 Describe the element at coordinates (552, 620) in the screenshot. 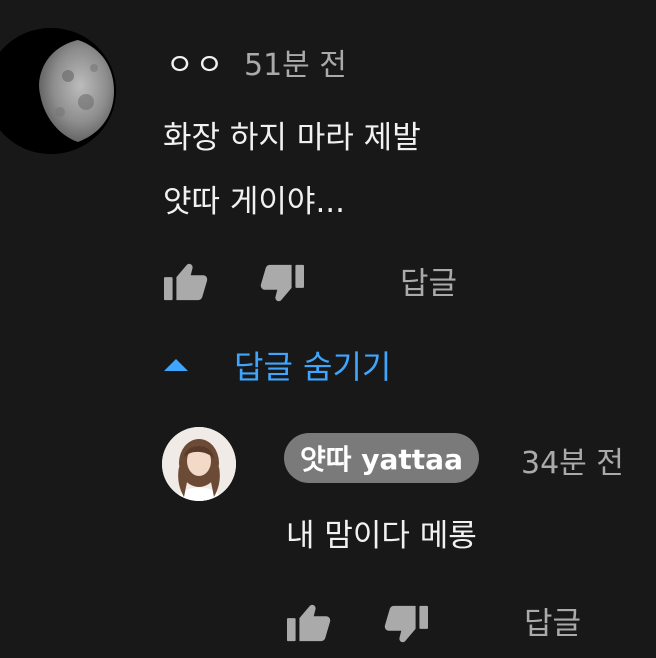

I see `reply-reply-button: 답글` at that location.